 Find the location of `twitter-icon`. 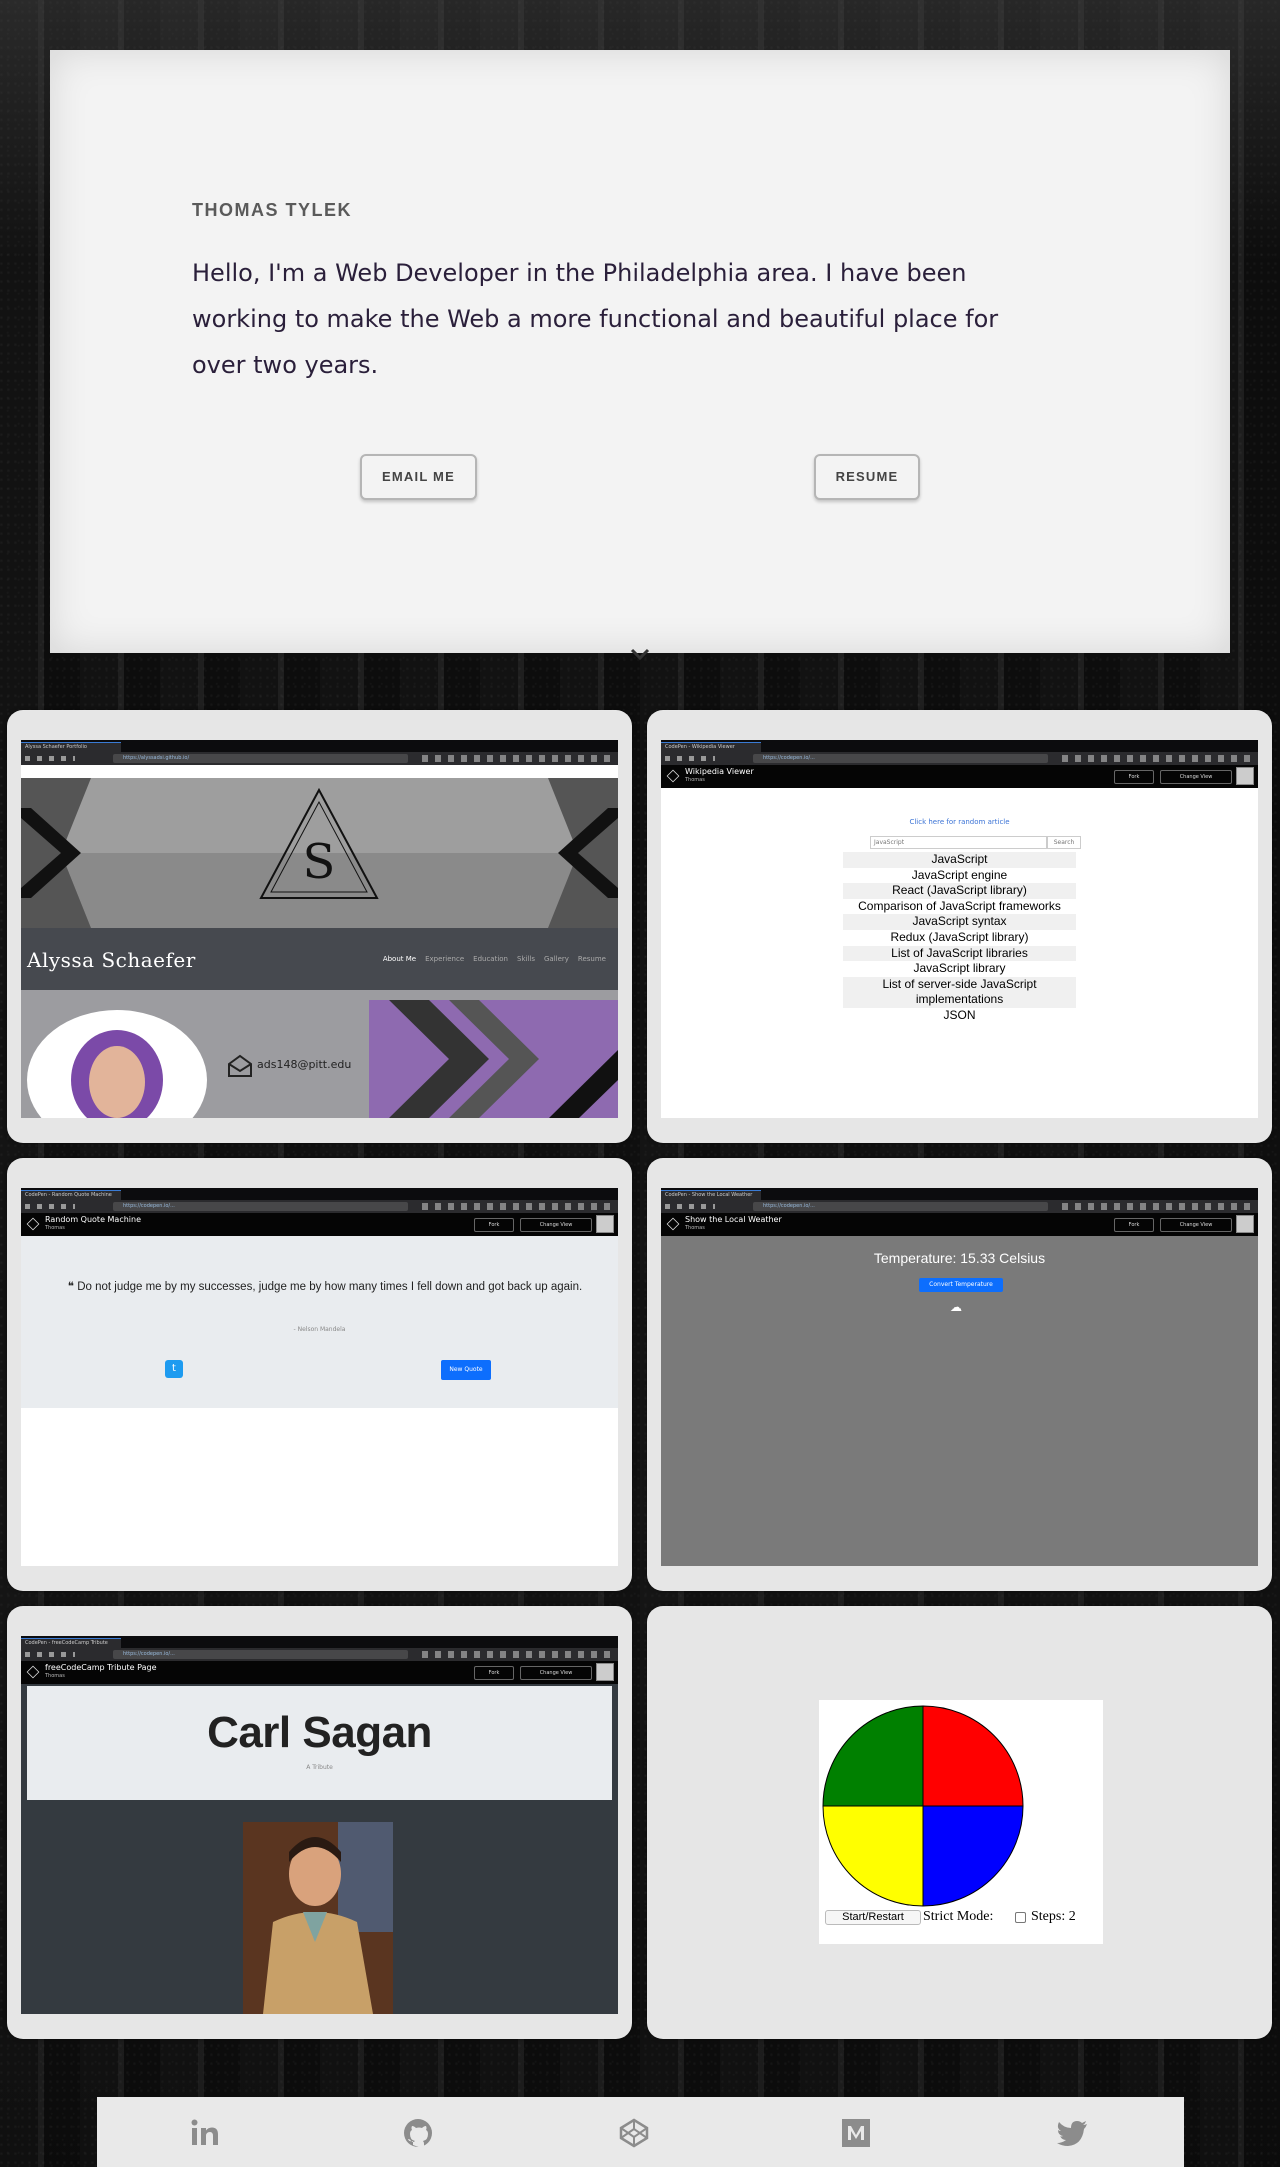

twitter-icon is located at coordinates (1073, 2133).